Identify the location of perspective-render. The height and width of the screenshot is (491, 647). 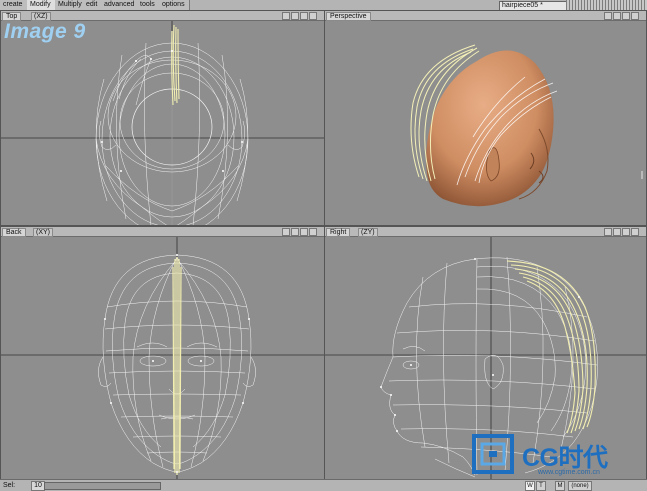
(526, 125).